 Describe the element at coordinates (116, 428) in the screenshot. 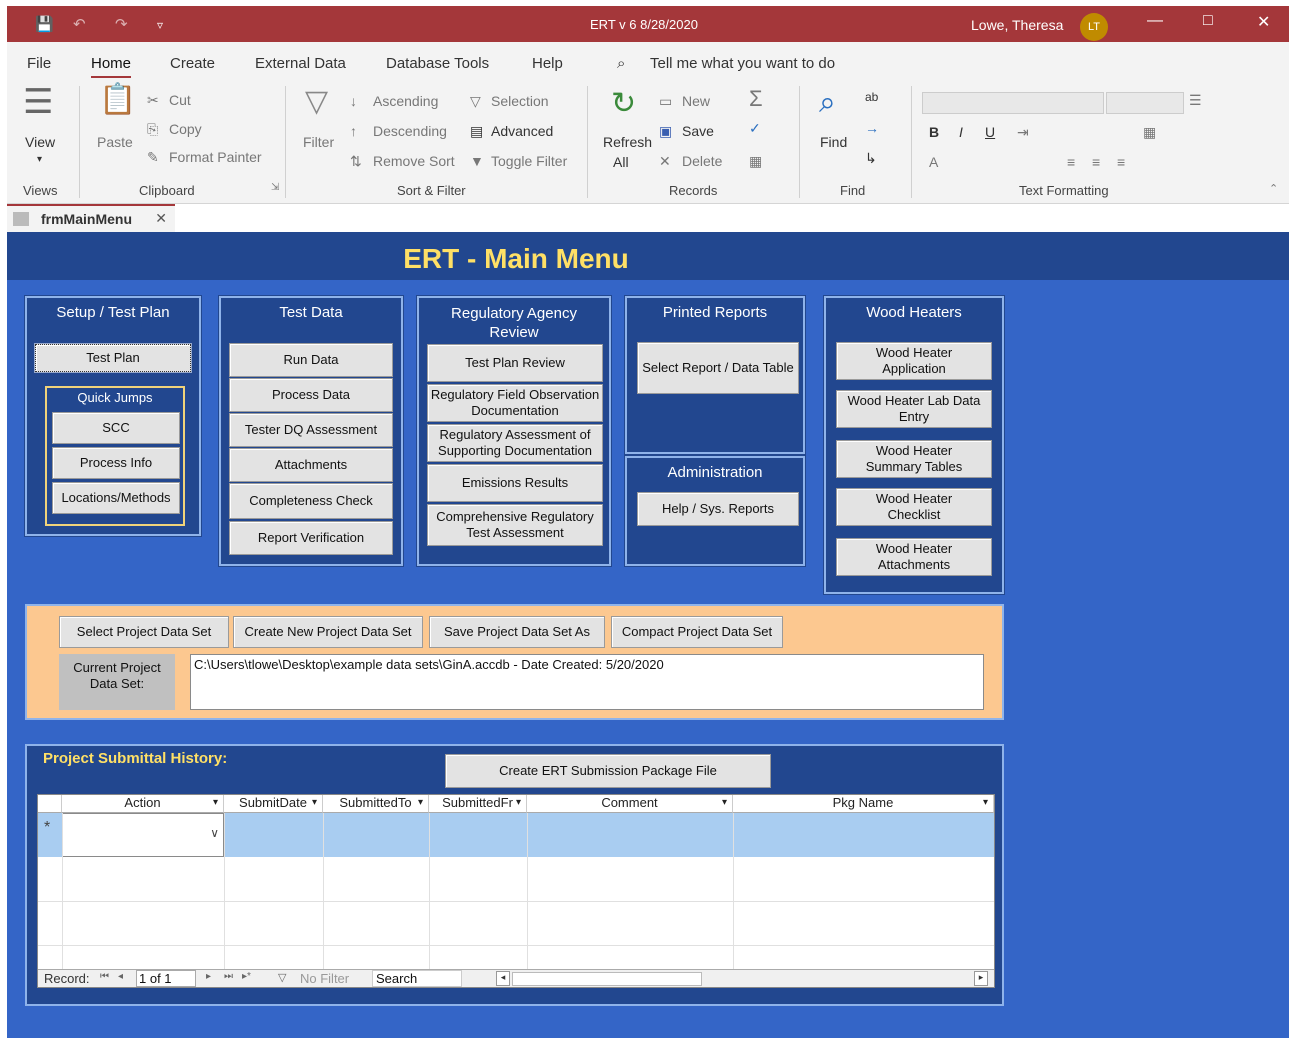

I see `scc-button: SCC` at that location.